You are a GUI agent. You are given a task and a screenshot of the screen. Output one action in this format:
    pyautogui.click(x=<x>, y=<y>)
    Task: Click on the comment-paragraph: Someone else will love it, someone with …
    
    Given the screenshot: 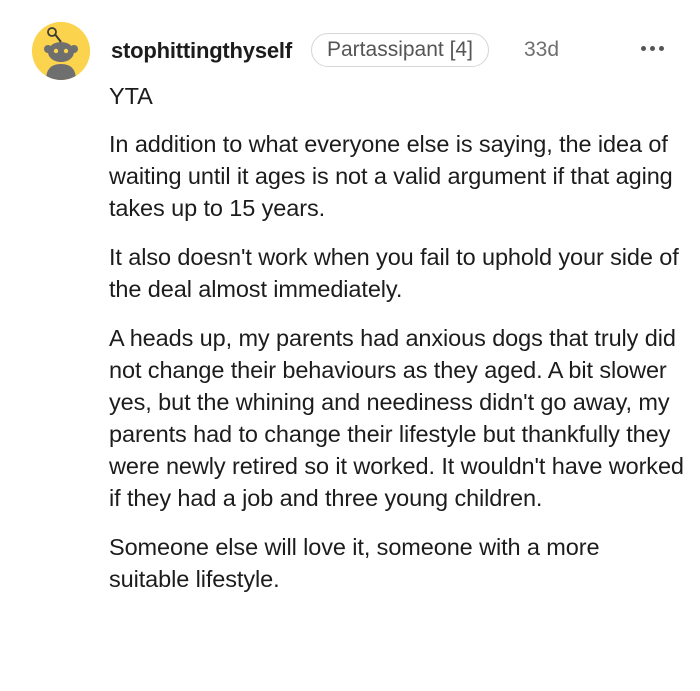 What is the action you would take?
    pyautogui.click(x=354, y=563)
    